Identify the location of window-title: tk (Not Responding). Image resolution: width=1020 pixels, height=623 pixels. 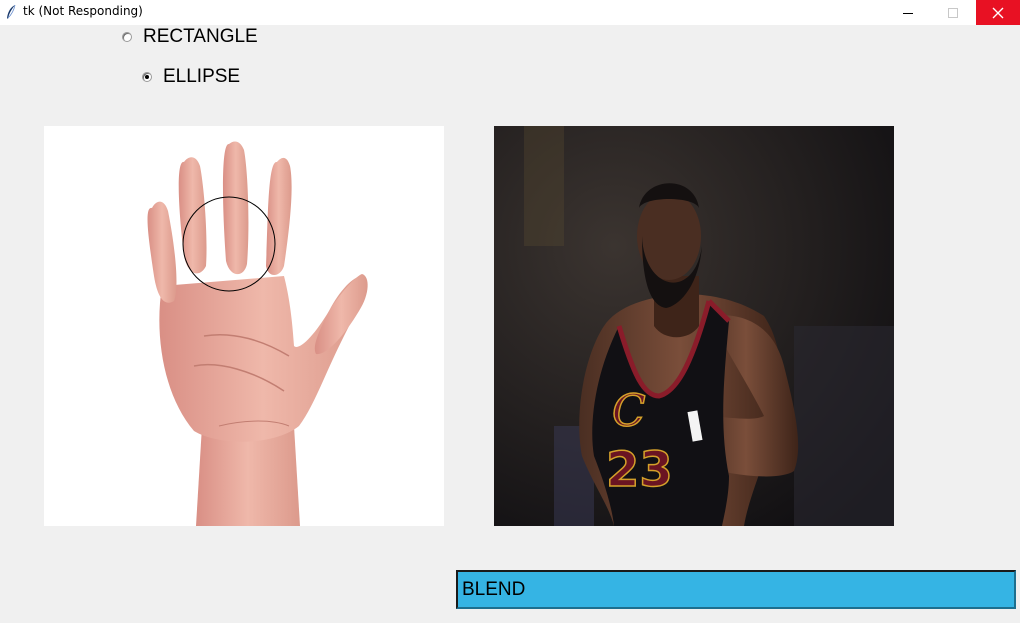
(83, 11).